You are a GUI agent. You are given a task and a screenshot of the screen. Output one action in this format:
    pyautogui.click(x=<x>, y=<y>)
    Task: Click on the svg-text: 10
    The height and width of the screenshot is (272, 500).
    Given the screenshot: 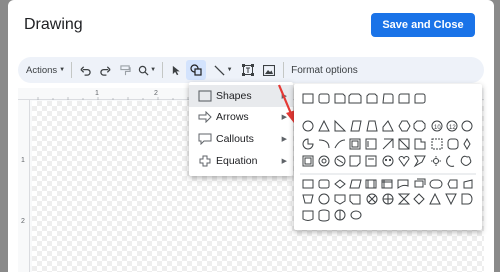 What is the action you would take?
    pyautogui.click(x=437, y=128)
    